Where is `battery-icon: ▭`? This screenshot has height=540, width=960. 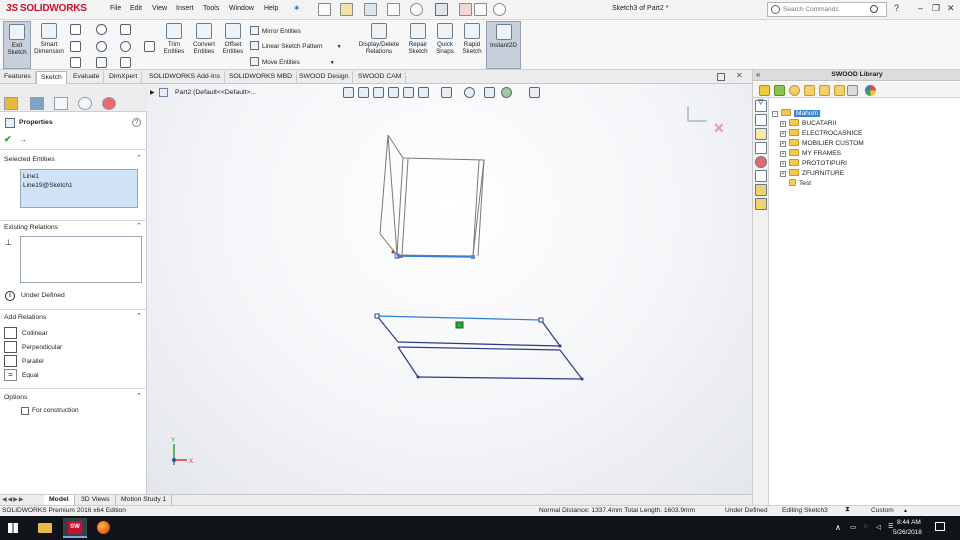
battery-icon: ▭ is located at coordinates (853, 527).